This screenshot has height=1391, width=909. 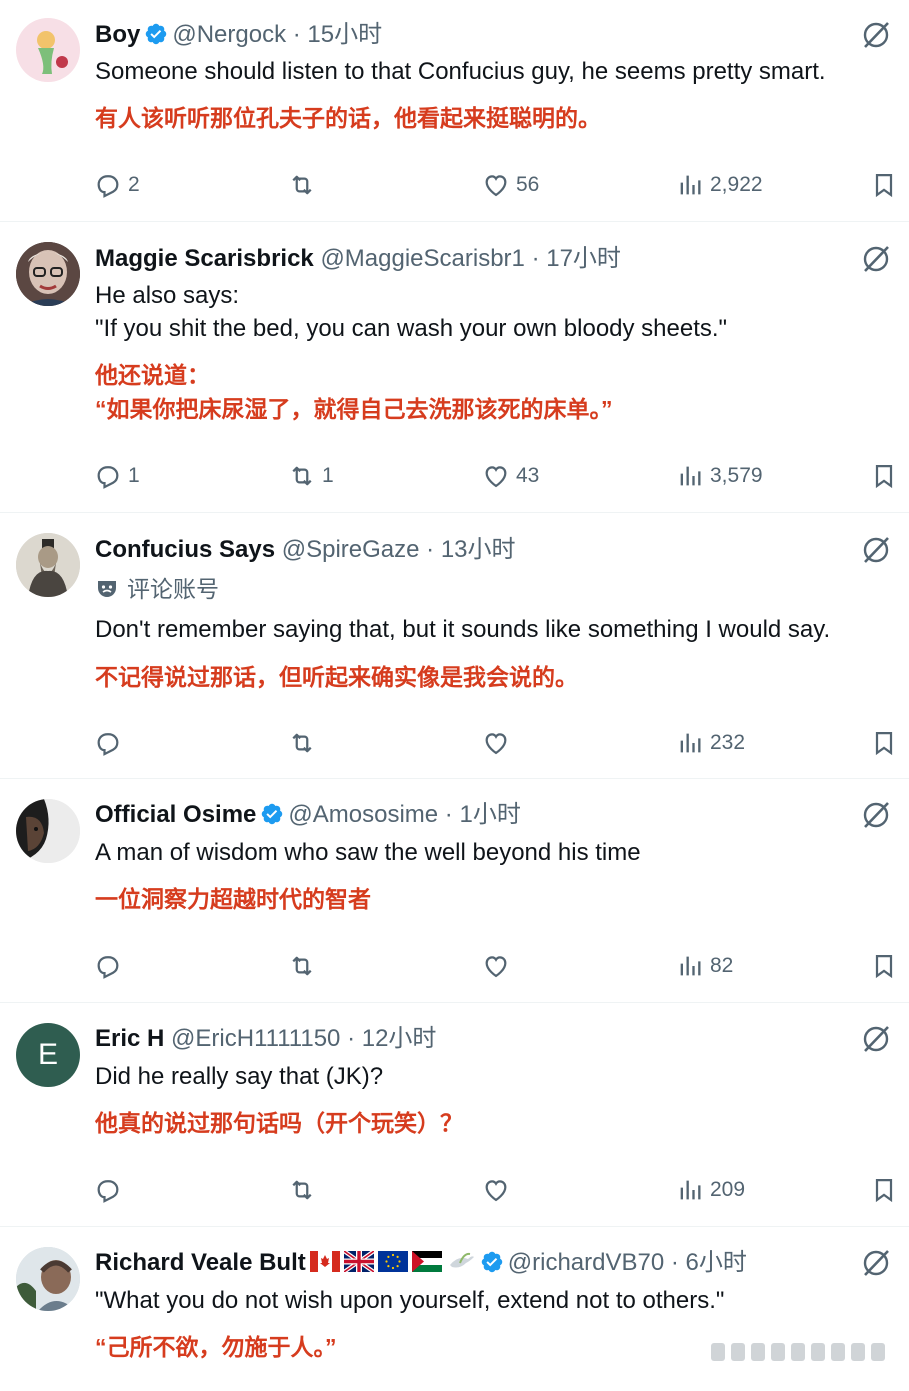 I want to click on eu-flag-icon, so click(x=392, y=1261).